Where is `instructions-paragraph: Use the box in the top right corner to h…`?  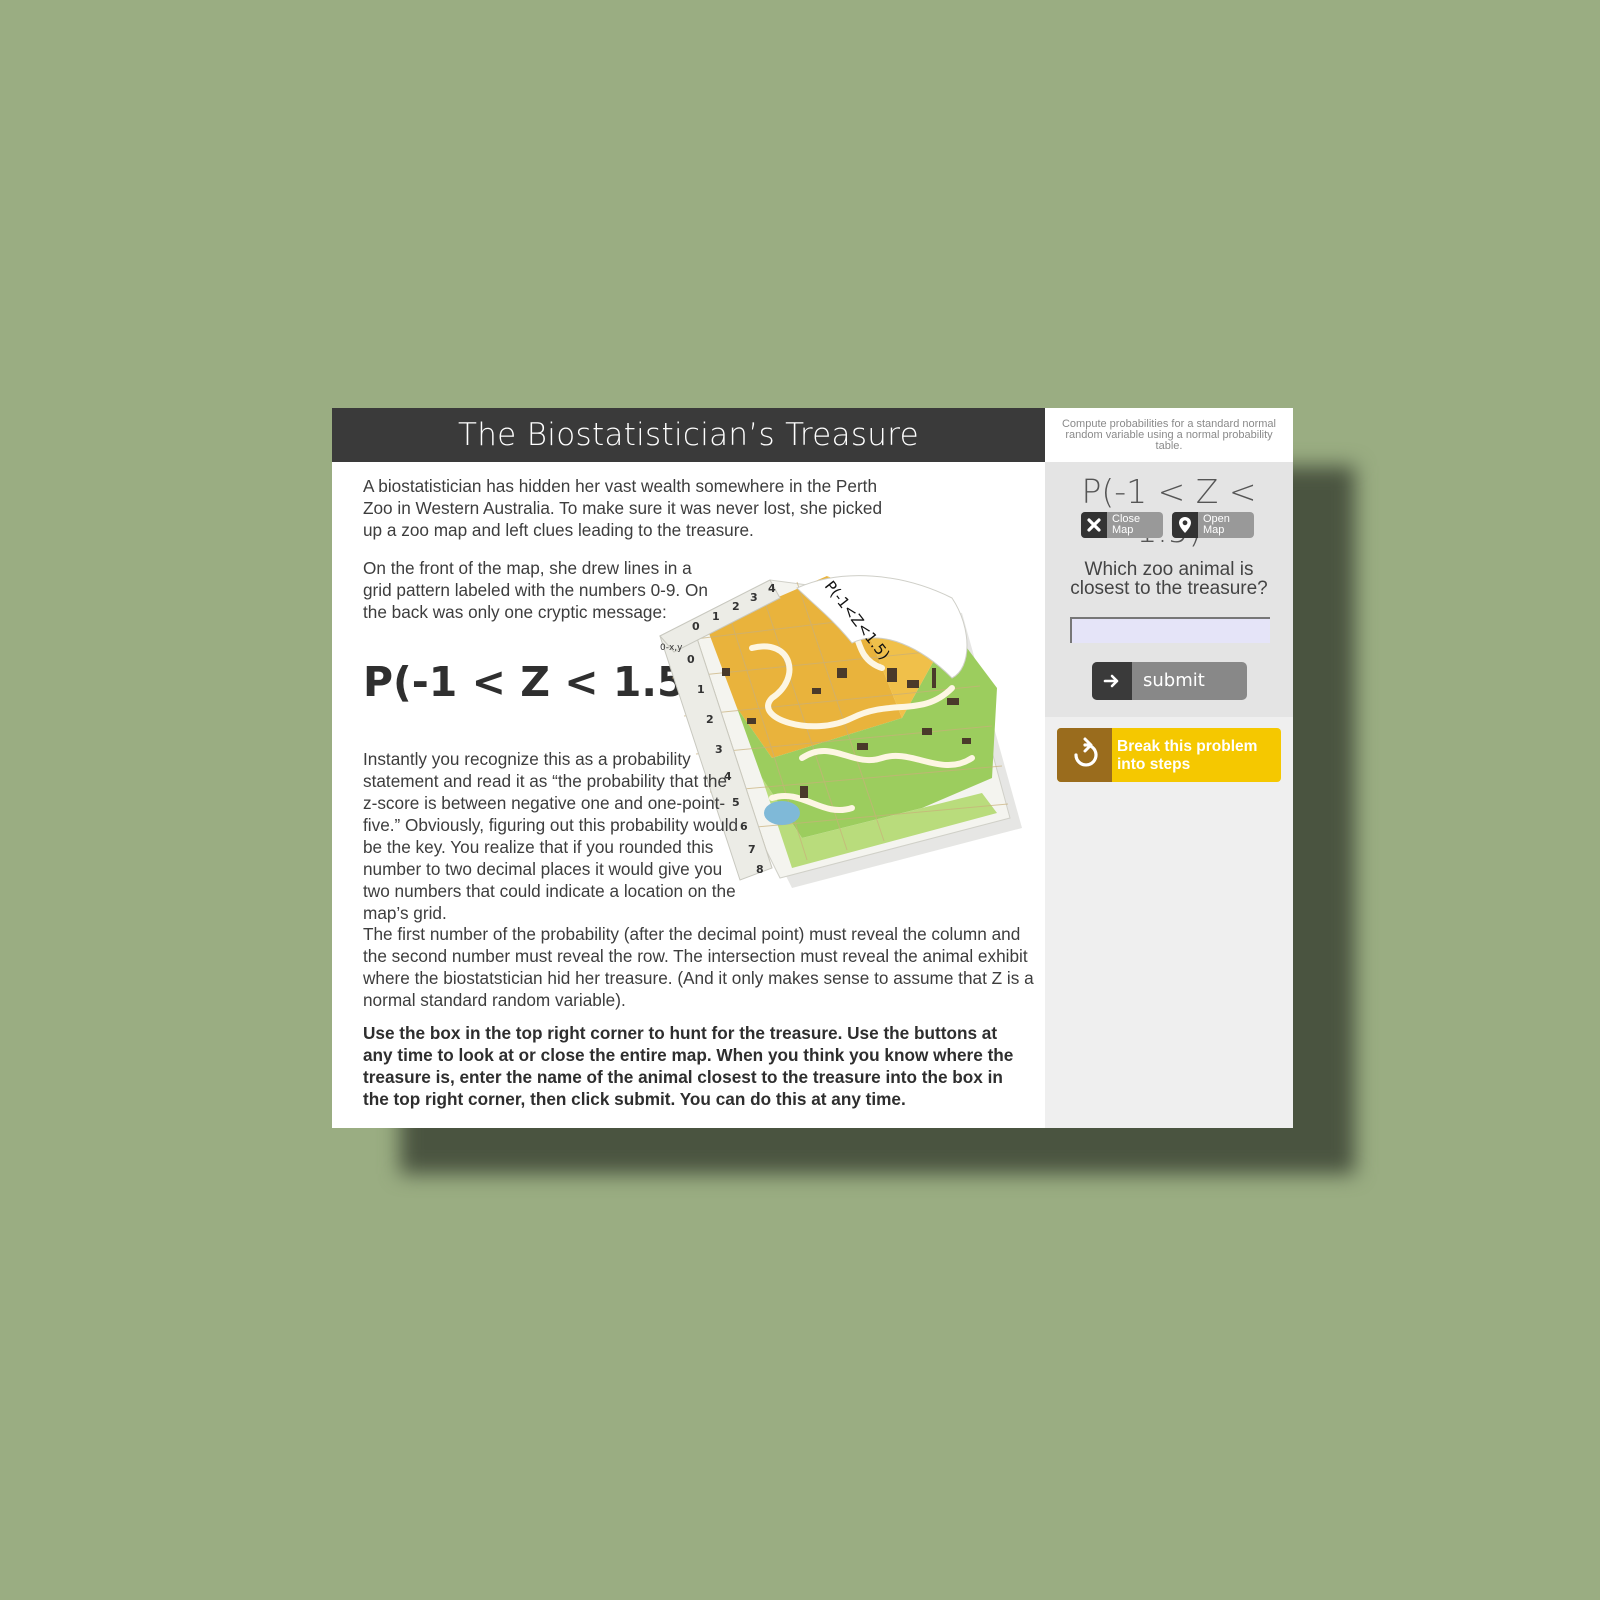 instructions-paragraph: Use the box in the top right corner to h… is located at coordinates (688, 1066).